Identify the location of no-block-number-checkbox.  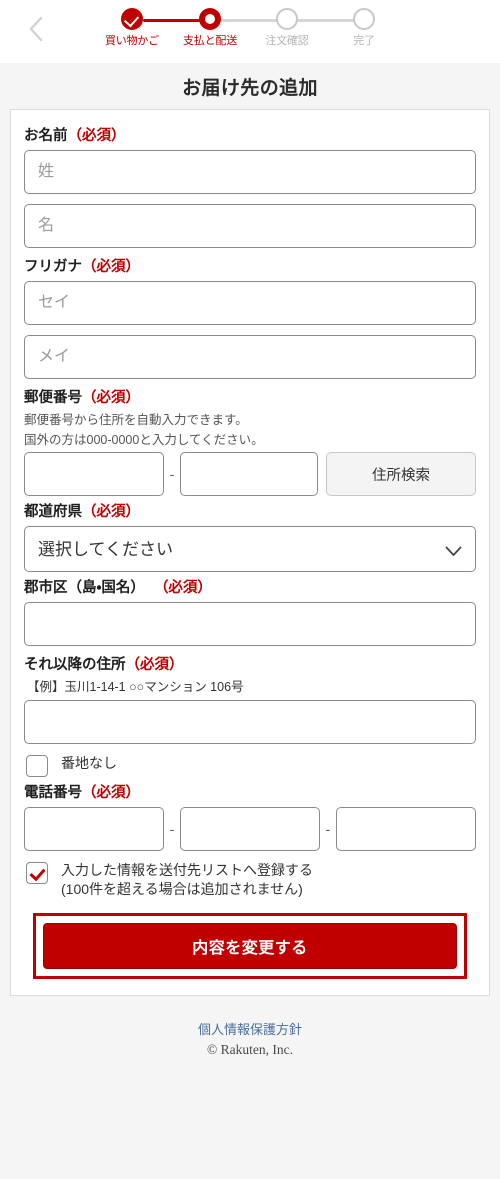
(37, 766).